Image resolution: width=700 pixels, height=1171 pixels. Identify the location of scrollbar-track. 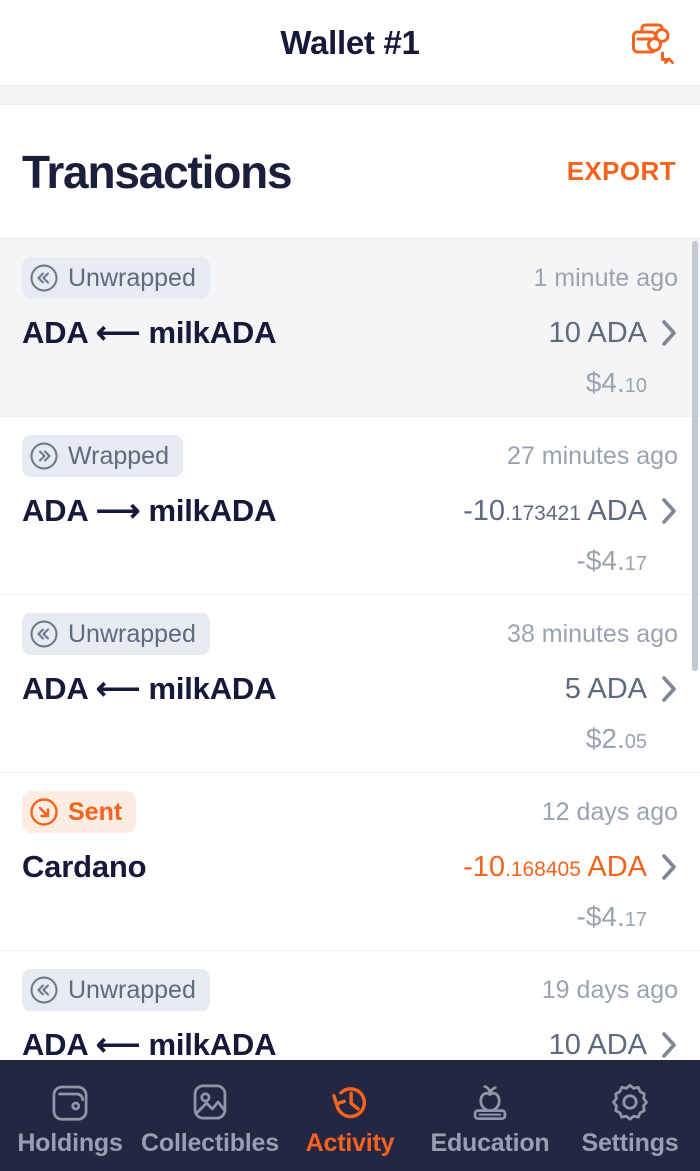
(695, 649).